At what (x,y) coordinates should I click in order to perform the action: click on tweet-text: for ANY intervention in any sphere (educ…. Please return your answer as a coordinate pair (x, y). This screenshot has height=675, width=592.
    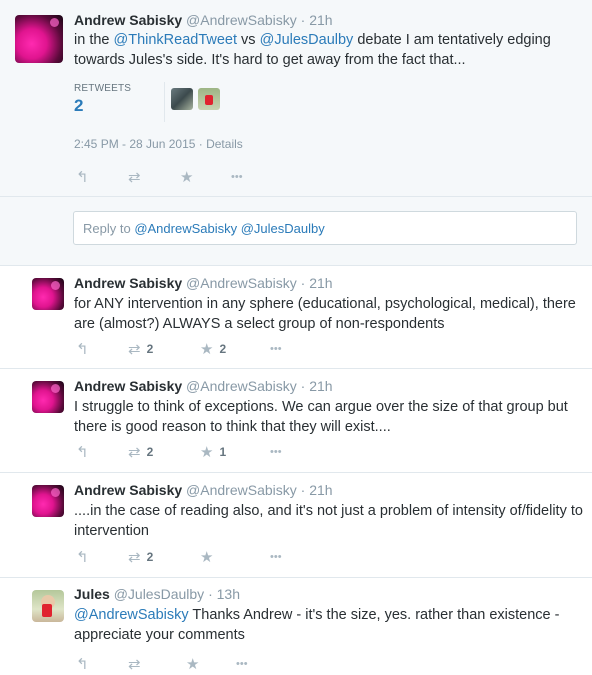
    Looking at the image, I should click on (329, 314).